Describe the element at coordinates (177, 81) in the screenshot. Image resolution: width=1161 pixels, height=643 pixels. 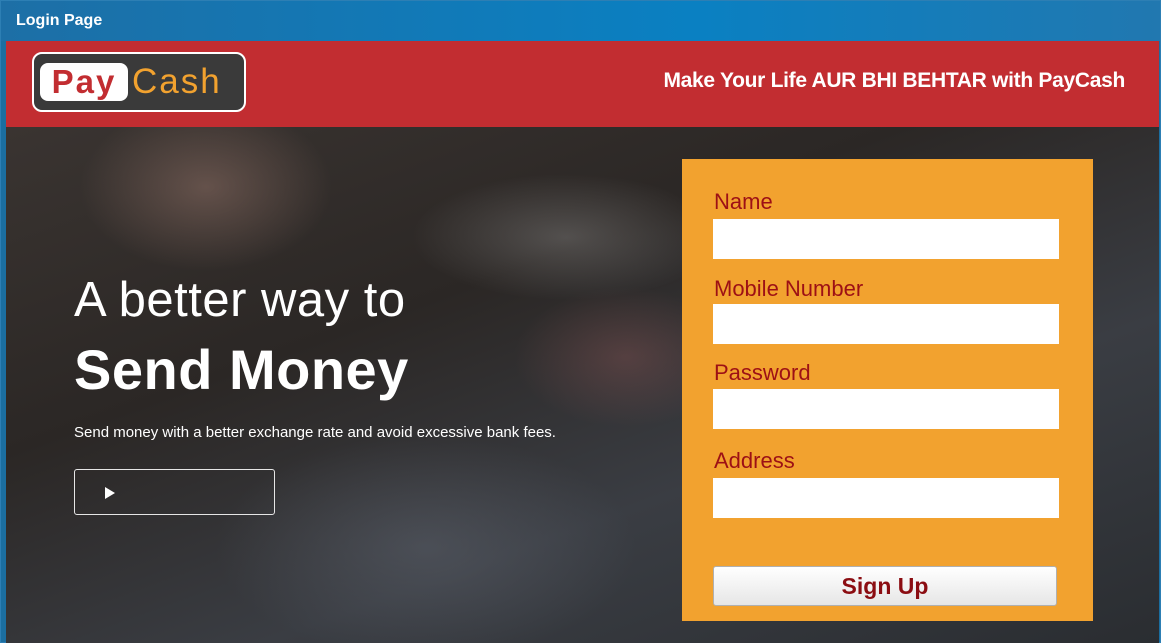
I see `logo-cash-text: Cash` at that location.